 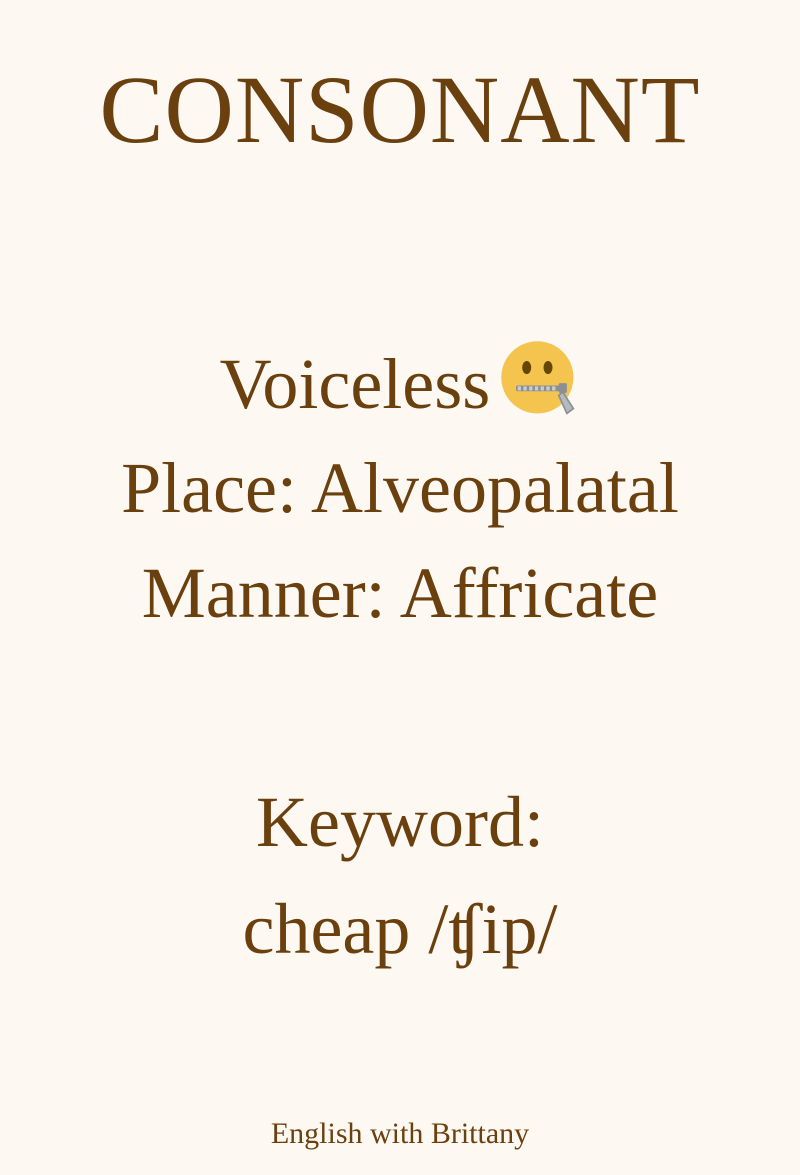 What do you see at coordinates (400, 822) in the screenshot?
I see `keyword-label: Keyword:` at bounding box center [400, 822].